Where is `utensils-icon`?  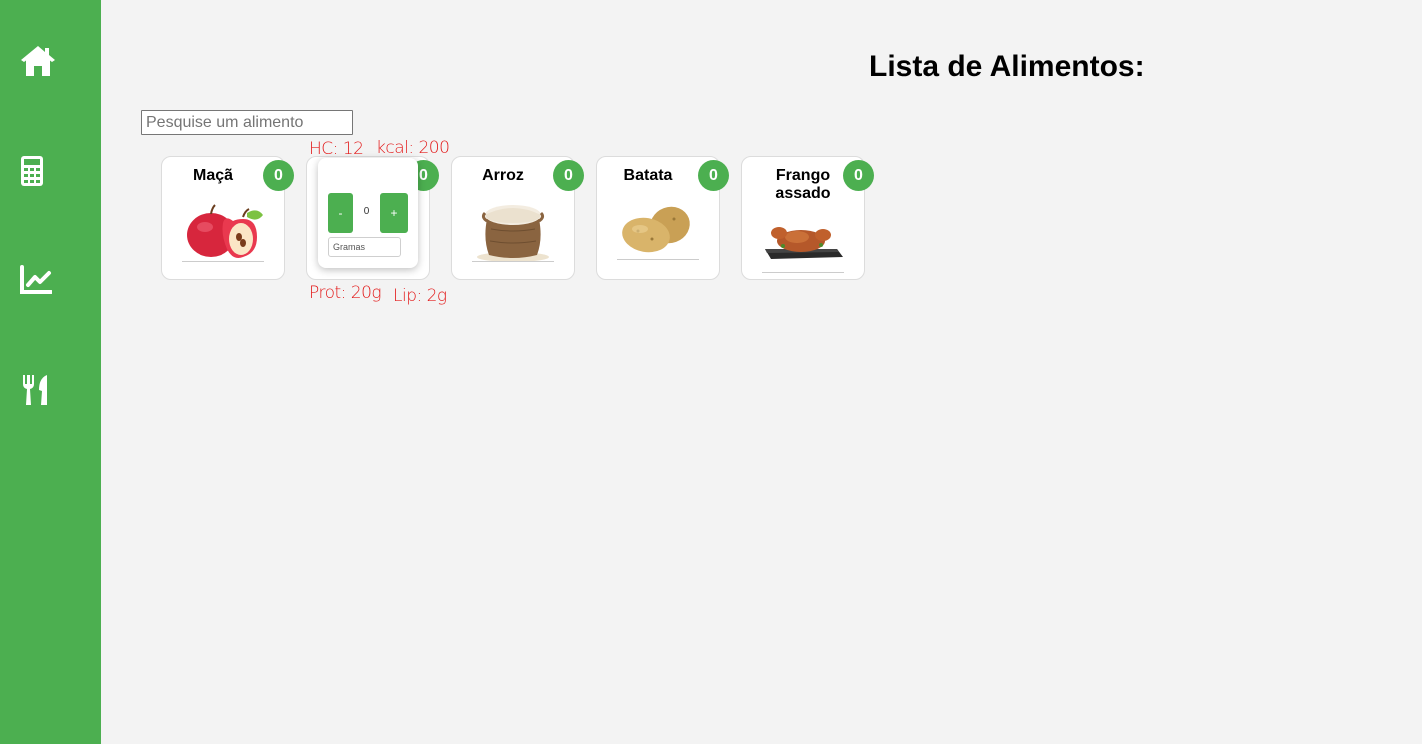
utensils-icon is located at coordinates (35, 390).